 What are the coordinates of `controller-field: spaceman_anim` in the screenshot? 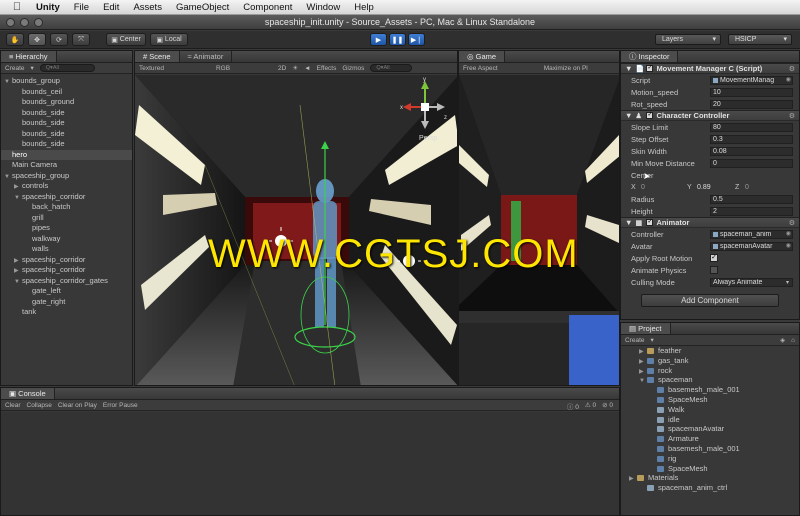 It's located at (751, 234).